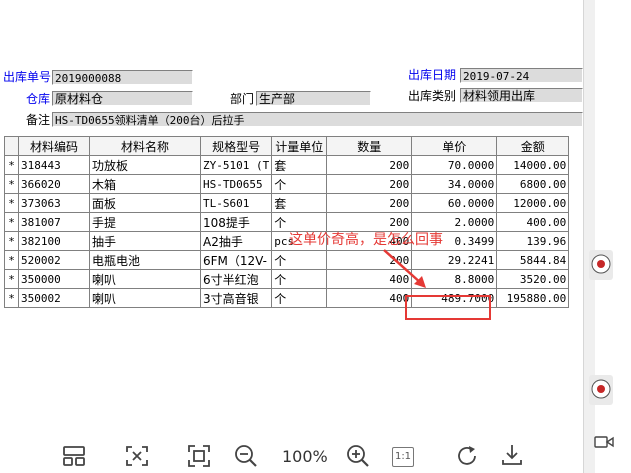  Describe the element at coordinates (145, 203) in the screenshot. I see `cell-name: 面板` at that location.